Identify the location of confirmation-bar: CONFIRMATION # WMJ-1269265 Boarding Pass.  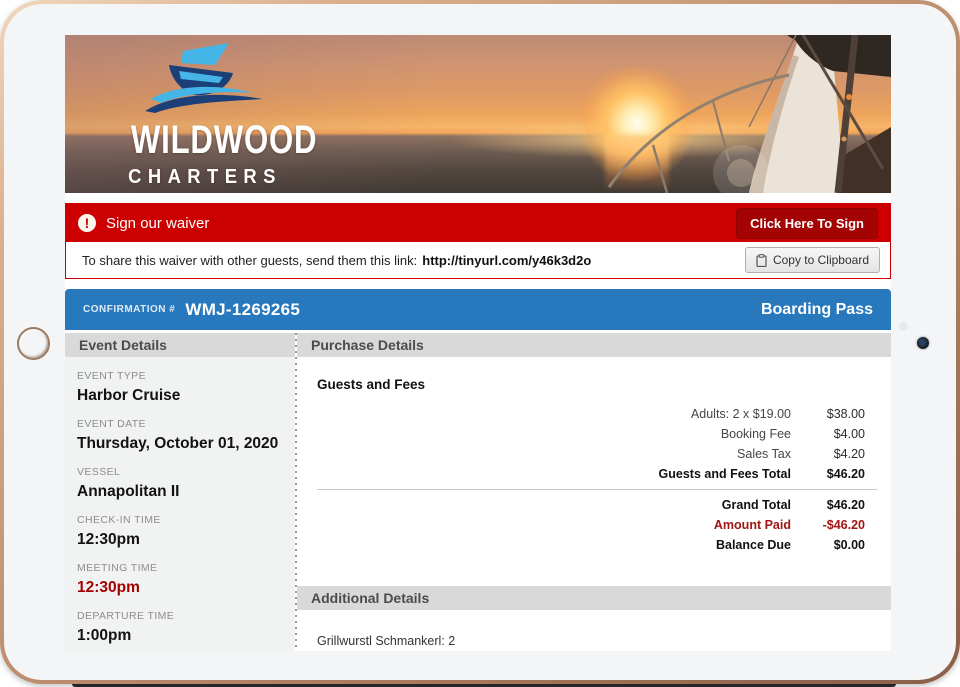
(478, 309).